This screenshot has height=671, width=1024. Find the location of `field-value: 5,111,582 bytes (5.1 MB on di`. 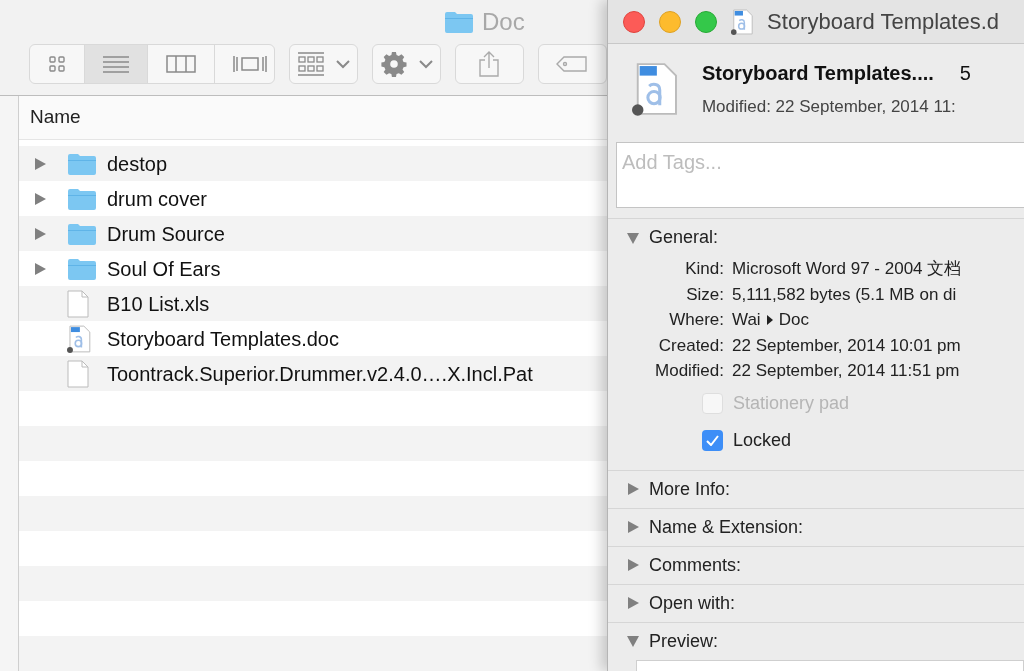

field-value: 5,111,582 bytes (5.1 MB on di is located at coordinates (844, 294).